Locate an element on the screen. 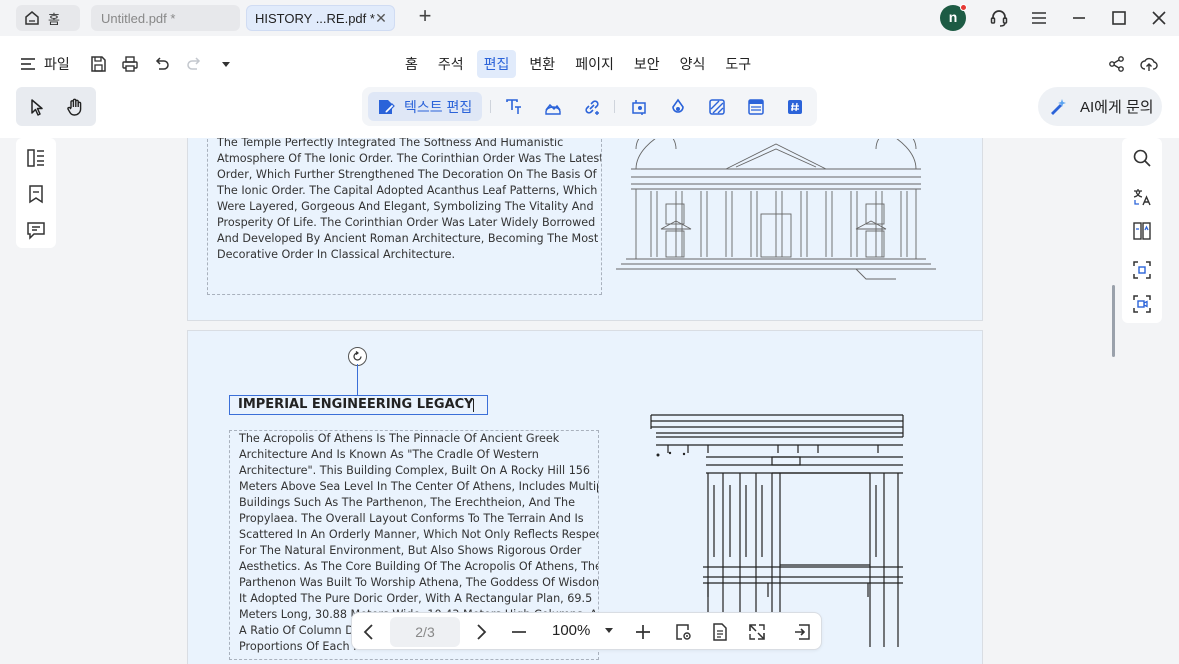 The height and width of the screenshot is (664, 1179). selection-tools is located at coordinates (56, 106).